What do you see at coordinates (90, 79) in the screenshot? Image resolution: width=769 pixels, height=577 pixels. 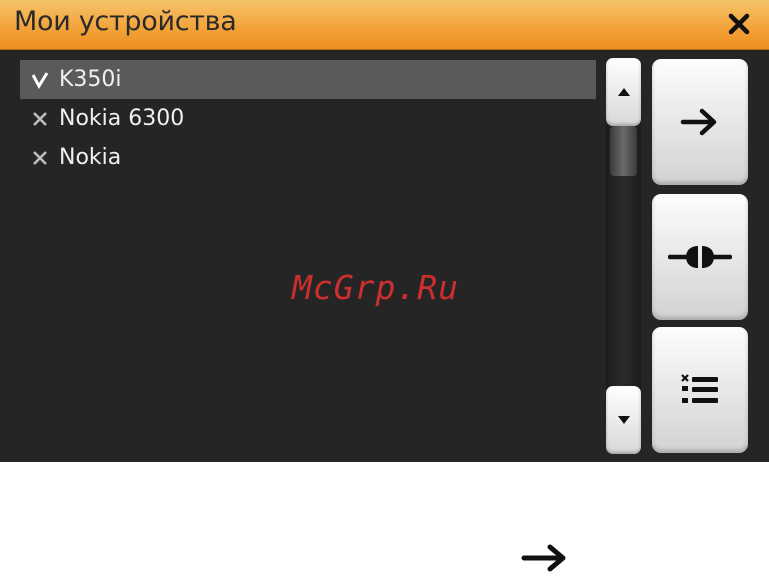 I see `device-name: K350i` at bounding box center [90, 79].